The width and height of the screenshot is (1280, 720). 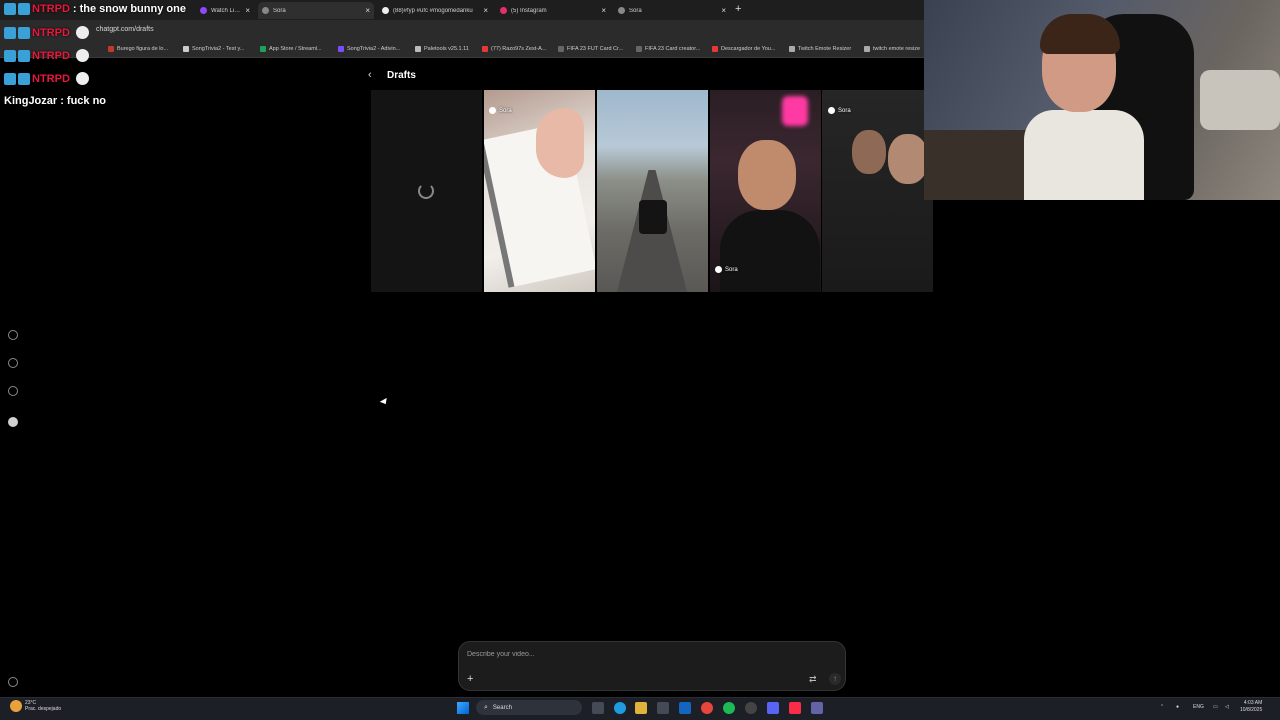 What do you see at coordinates (770, 251) in the screenshot?
I see `person-image` at bounding box center [770, 251].